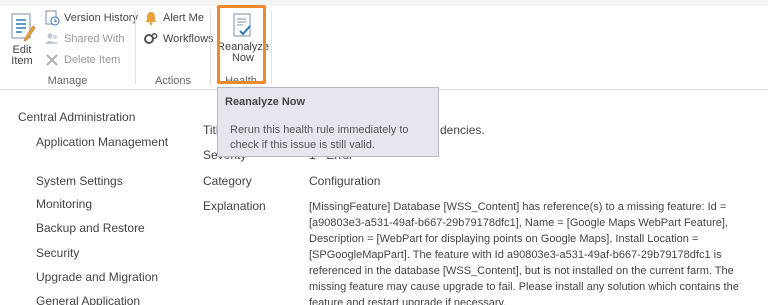 The height and width of the screenshot is (305, 768). Describe the element at coordinates (106, 277) in the screenshot. I see `nav-item-upgrade-and-migration: Upgrade and Migration` at that location.